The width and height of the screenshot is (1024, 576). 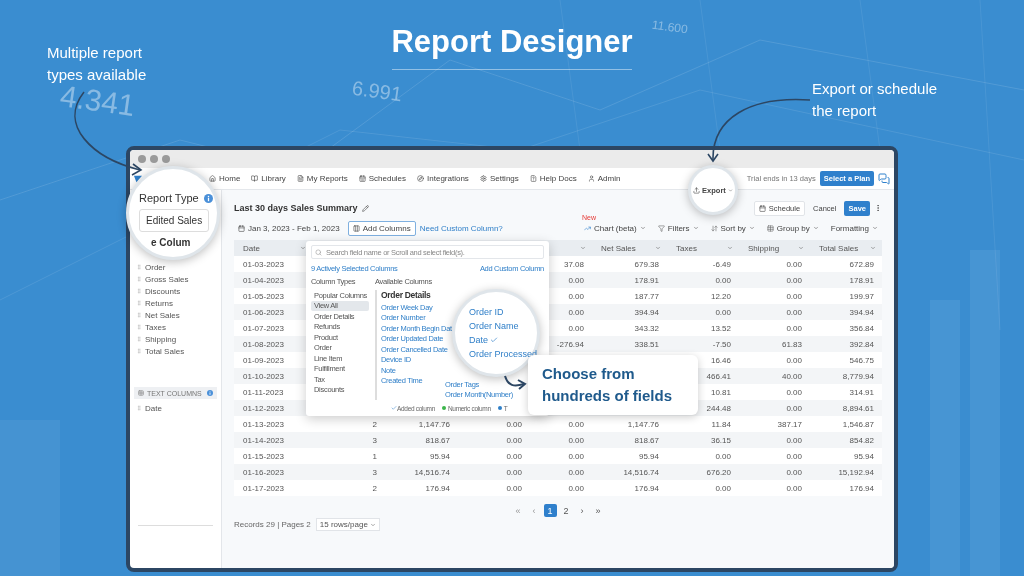 What do you see at coordinates (374, 424) in the screenshot?
I see `table-cell: 2` at bounding box center [374, 424].